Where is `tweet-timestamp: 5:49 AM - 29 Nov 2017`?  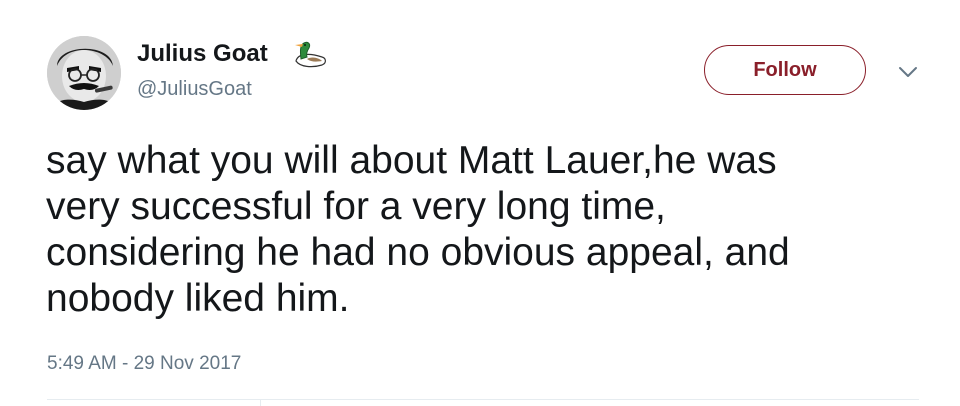 tweet-timestamp: 5:49 AM - 29 Nov 2017 is located at coordinates (144, 364).